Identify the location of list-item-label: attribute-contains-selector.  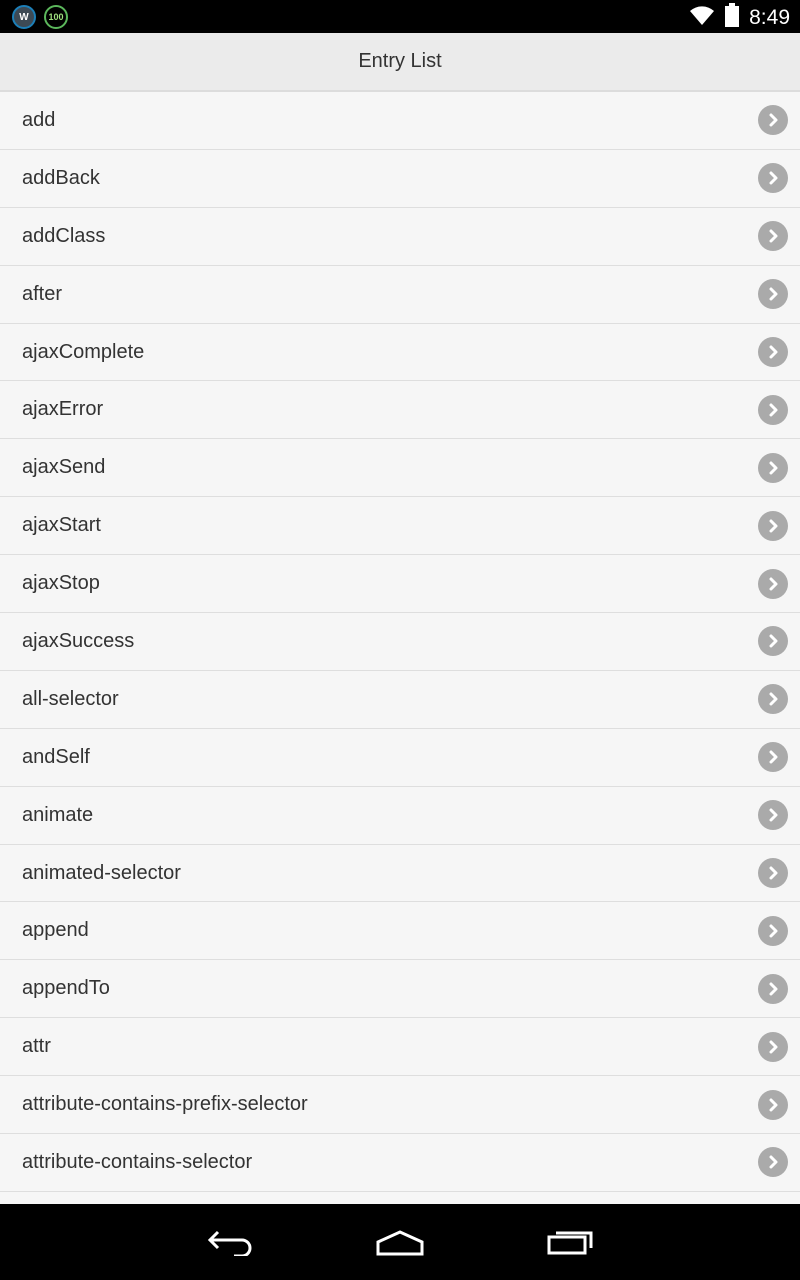
(137, 1161).